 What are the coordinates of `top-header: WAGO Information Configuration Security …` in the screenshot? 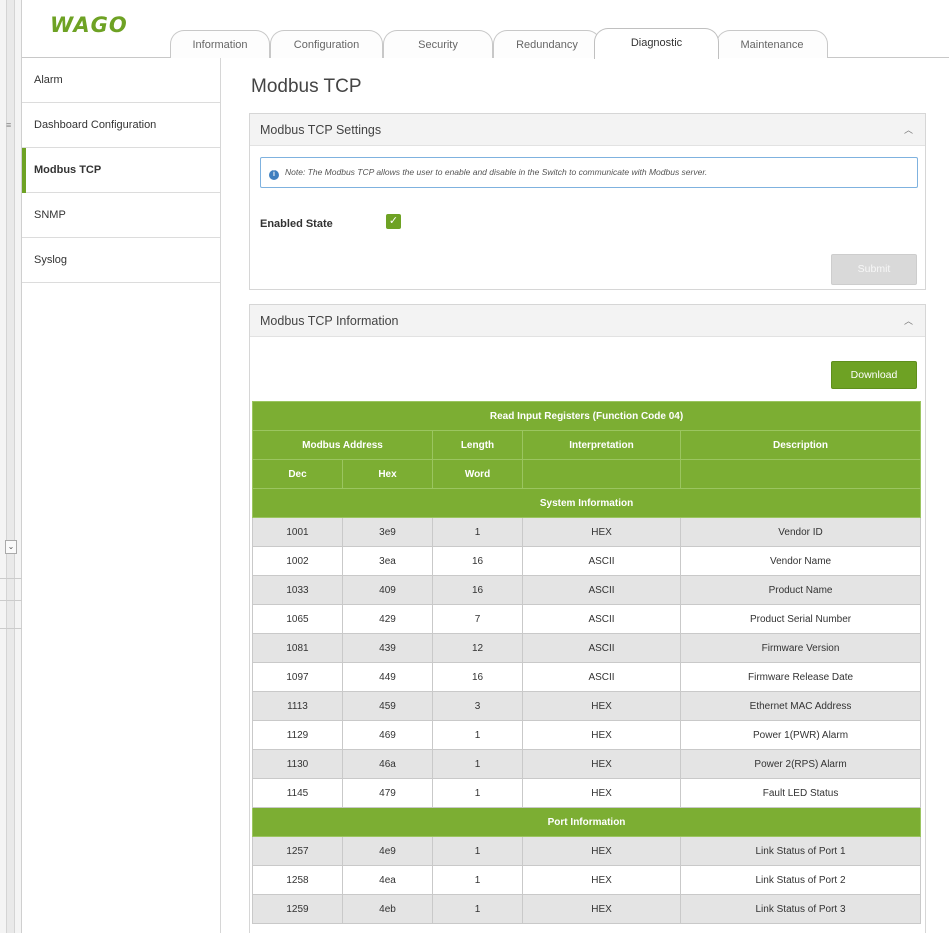 It's located at (485, 29).